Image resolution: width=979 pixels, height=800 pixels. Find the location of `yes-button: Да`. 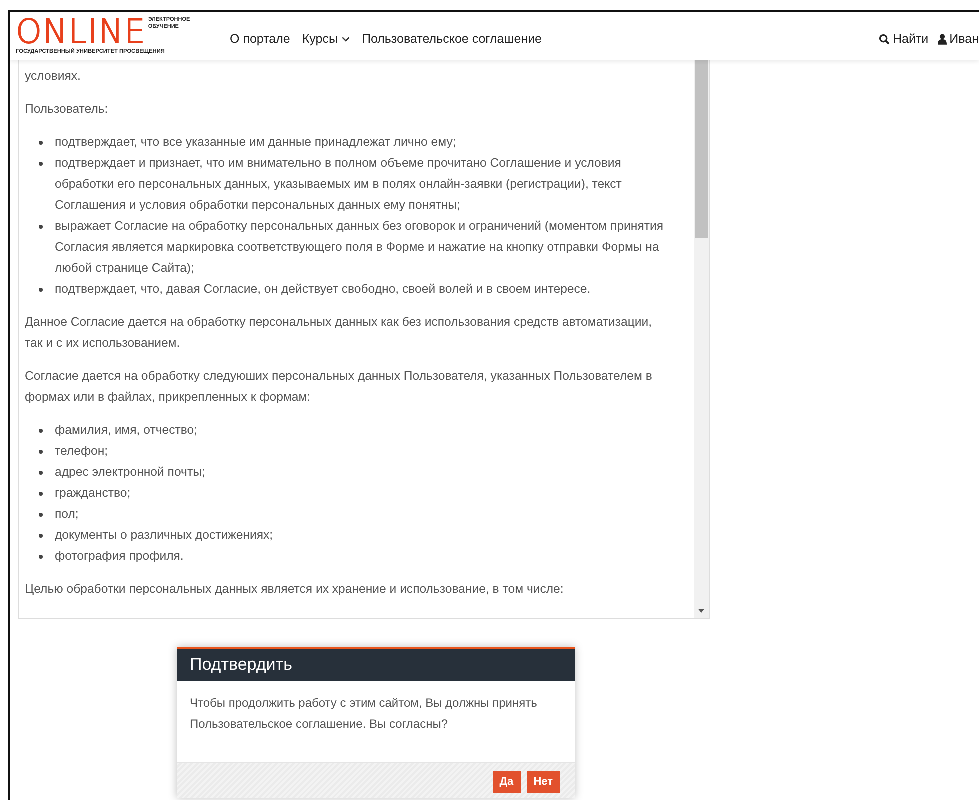

yes-button: Да is located at coordinates (506, 782).